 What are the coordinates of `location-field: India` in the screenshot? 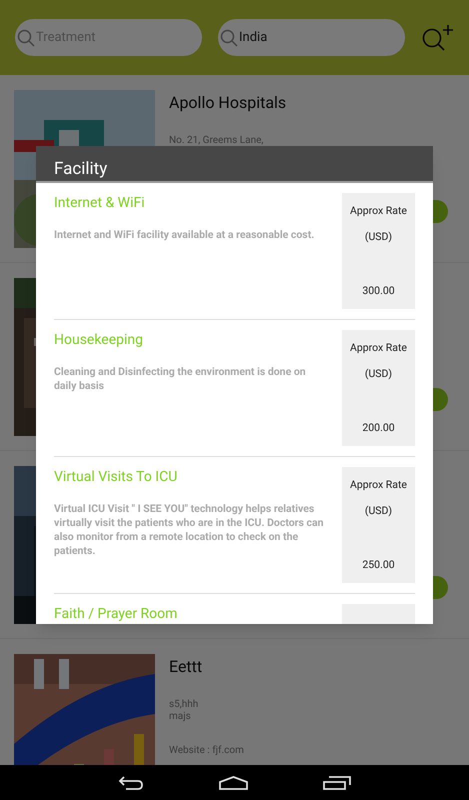 It's located at (311, 37).